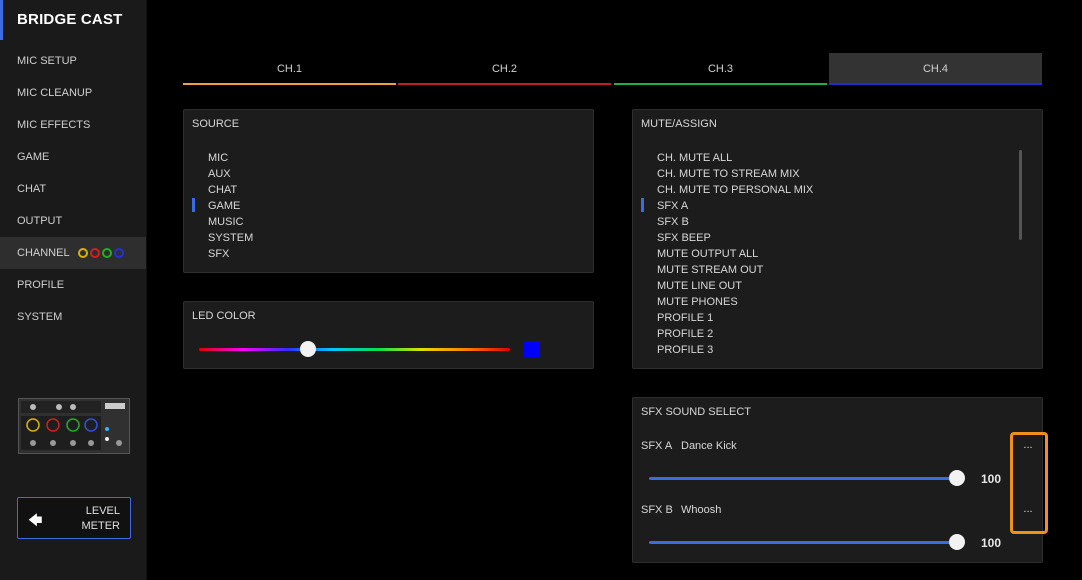  I want to click on sfx-b-sound-name: Whoosh, so click(701, 510).